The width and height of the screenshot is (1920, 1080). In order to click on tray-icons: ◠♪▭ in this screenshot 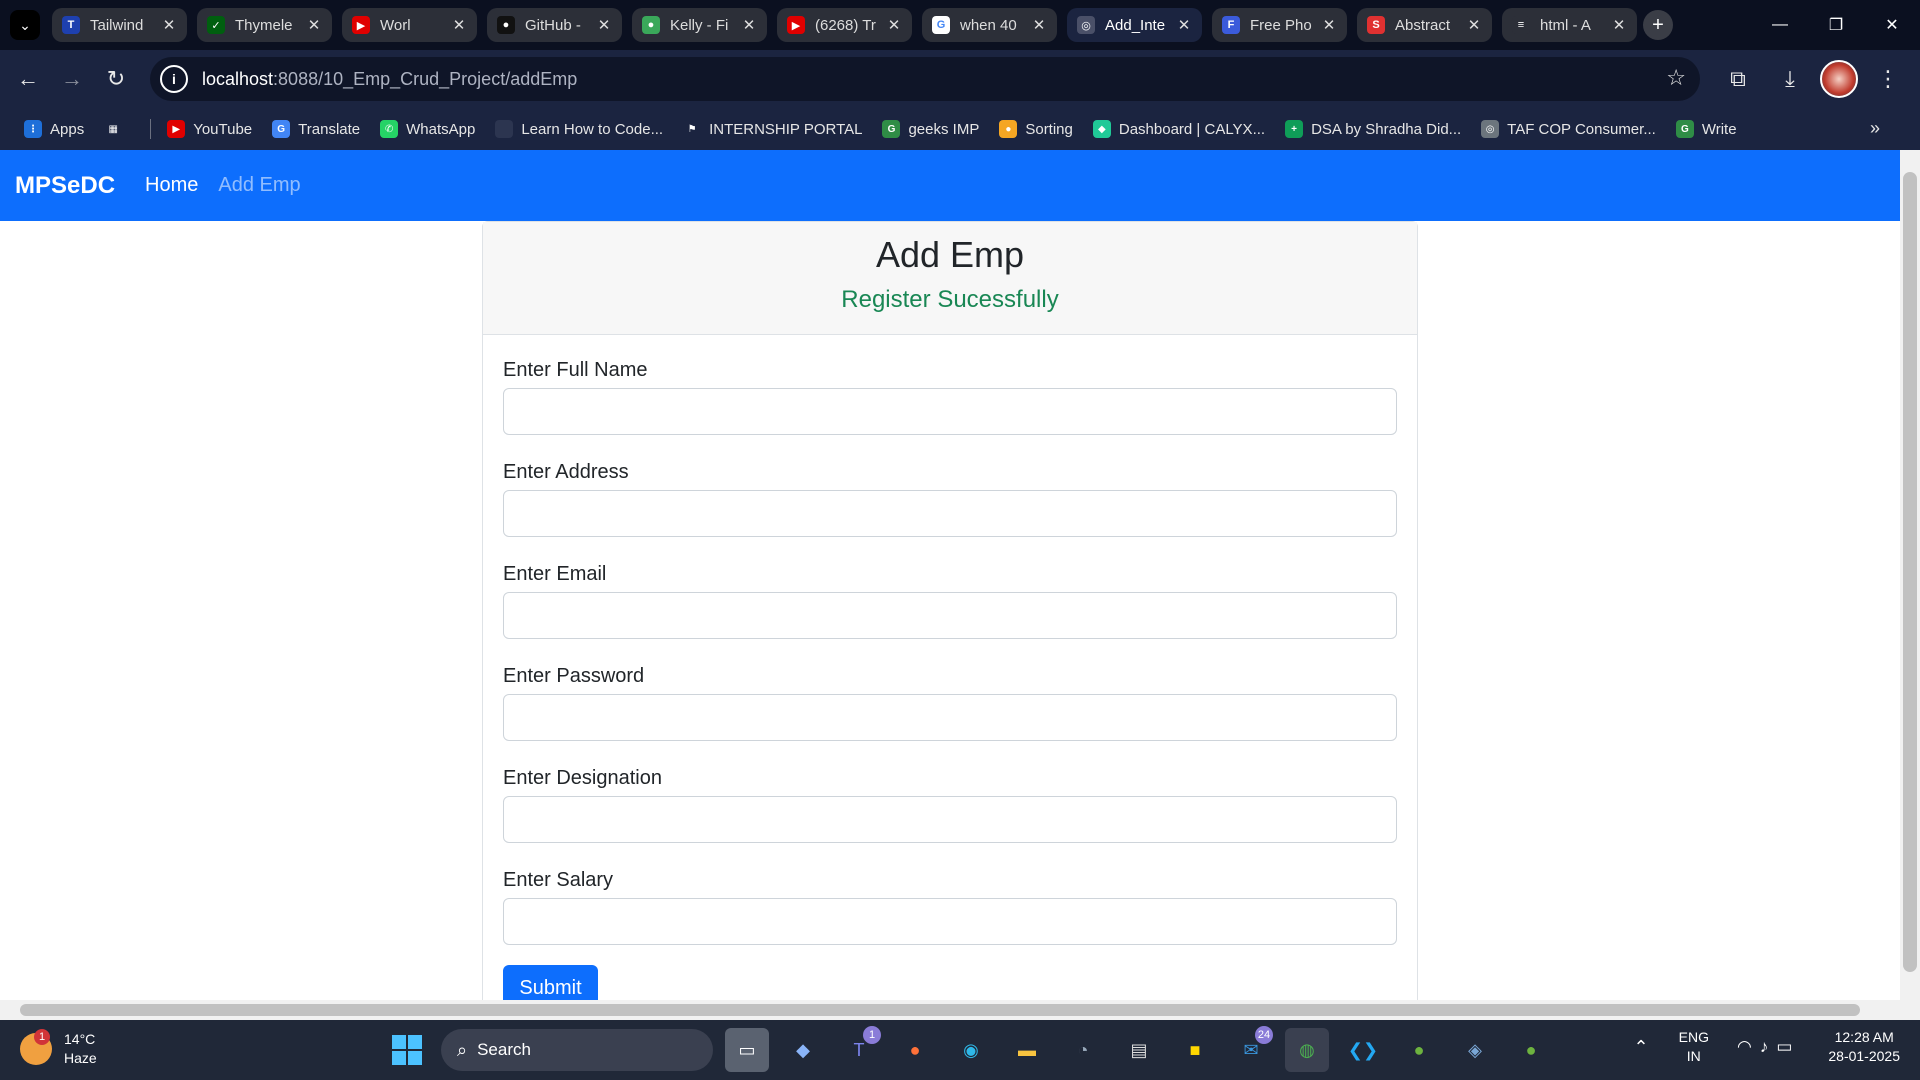, I will do `click(1768, 1047)`.